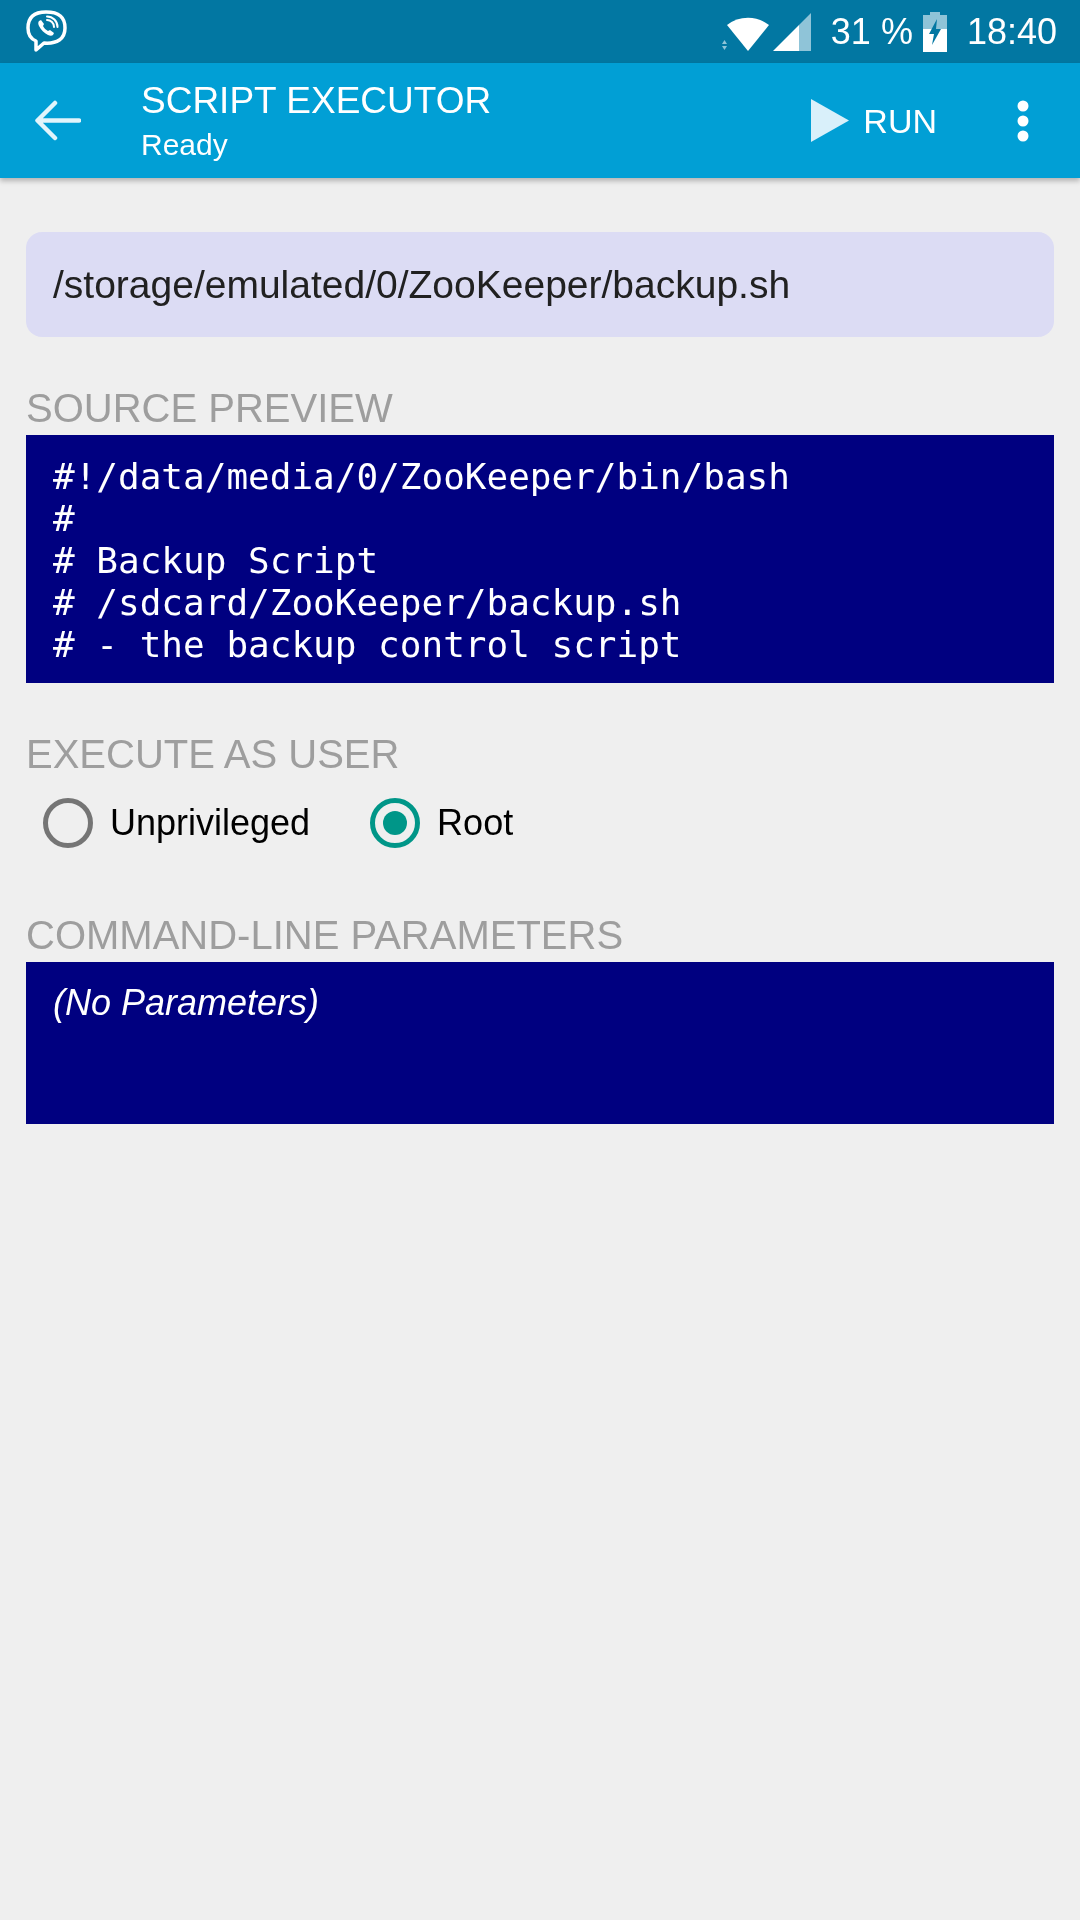 This screenshot has width=1080, height=1920. Describe the element at coordinates (540, 284) in the screenshot. I see `script-path-field: /storage/emulated/0/ZooKeeper/backup.sh` at that location.